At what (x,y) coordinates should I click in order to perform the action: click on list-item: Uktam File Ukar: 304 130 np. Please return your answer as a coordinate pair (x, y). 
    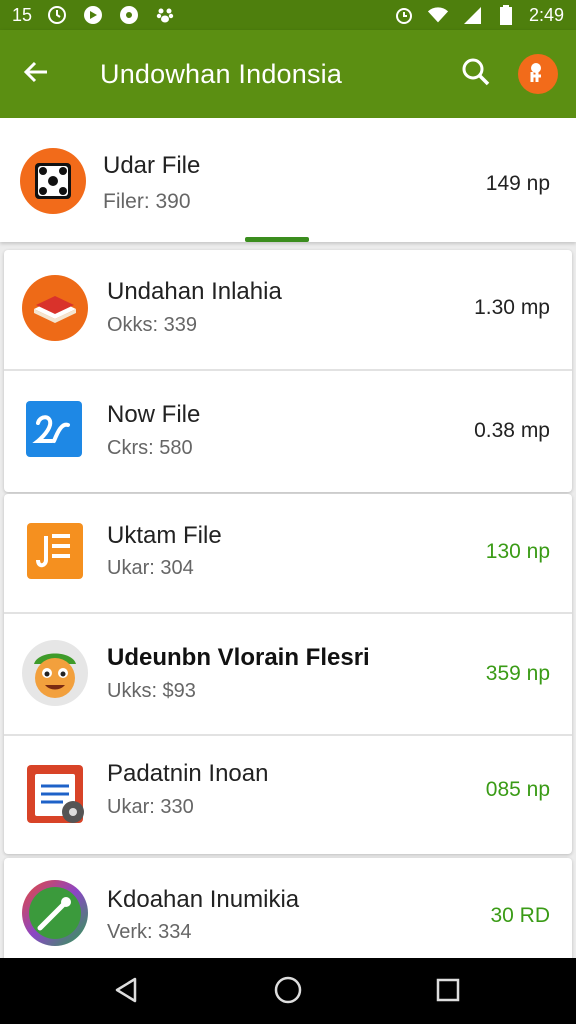
    Looking at the image, I should click on (288, 554).